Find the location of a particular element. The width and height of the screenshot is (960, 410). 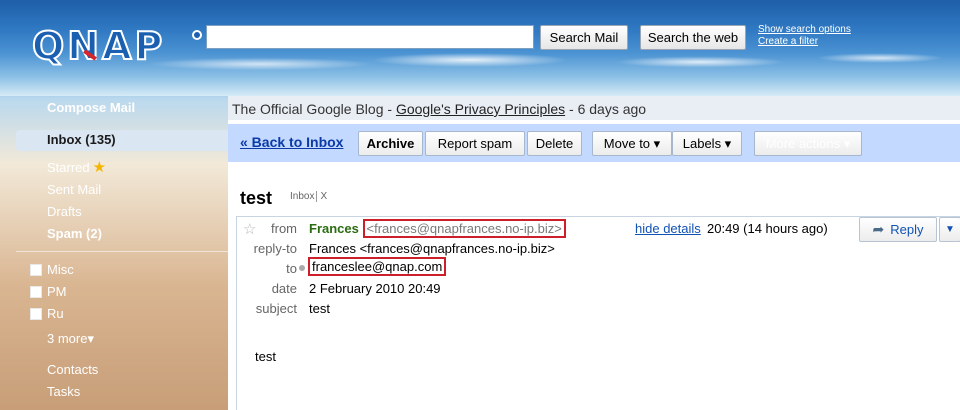

inbox-label-tag: Inbox X is located at coordinates (309, 196).